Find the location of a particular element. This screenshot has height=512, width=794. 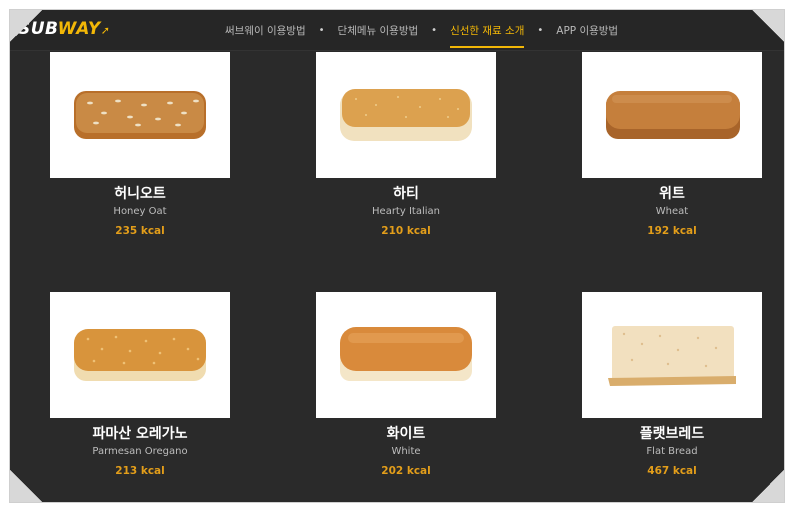

bread-name-en: White is located at coordinates (406, 451).